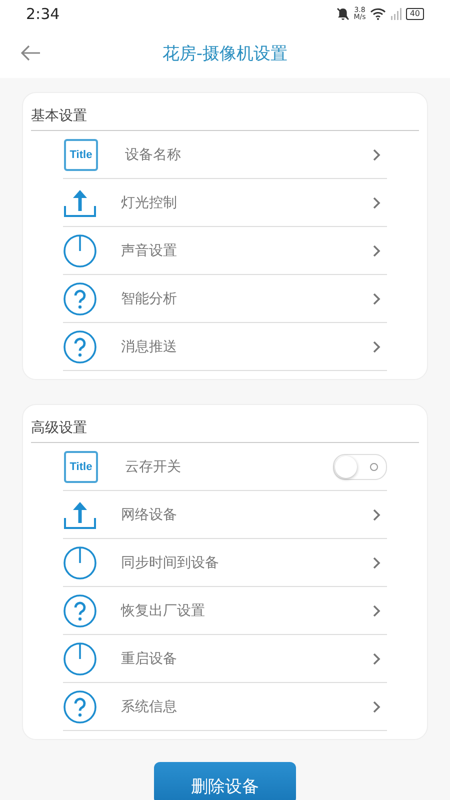  Describe the element at coordinates (360, 467) in the screenshot. I see `toggle-switch` at that location.